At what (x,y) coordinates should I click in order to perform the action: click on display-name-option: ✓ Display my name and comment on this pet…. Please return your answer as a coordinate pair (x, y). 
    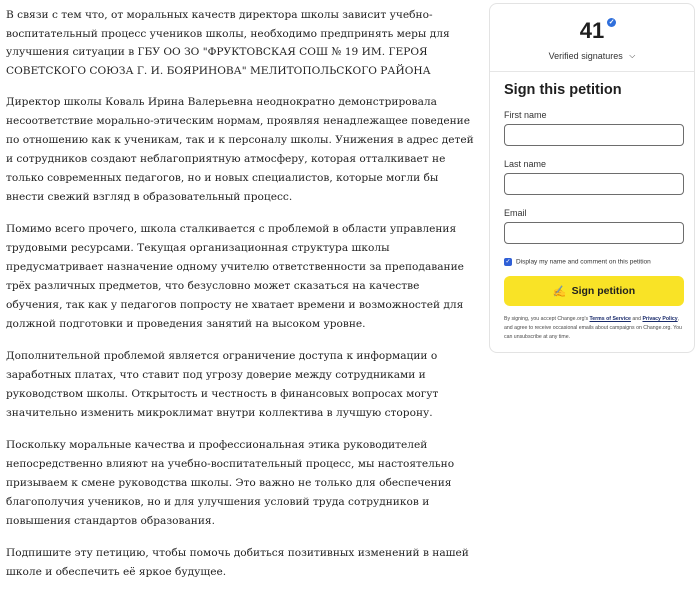
    Looking at the image, I should click on (577, 262).